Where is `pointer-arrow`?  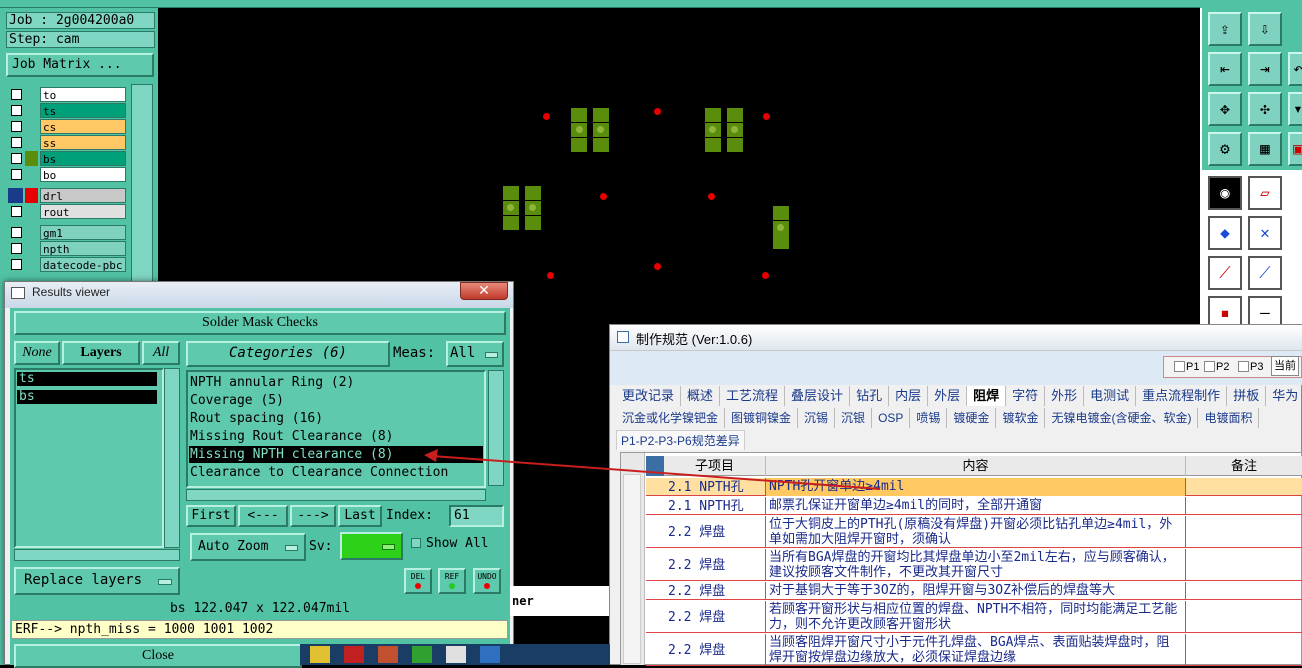
pointer-arrow is located at coordinates (652, 469).